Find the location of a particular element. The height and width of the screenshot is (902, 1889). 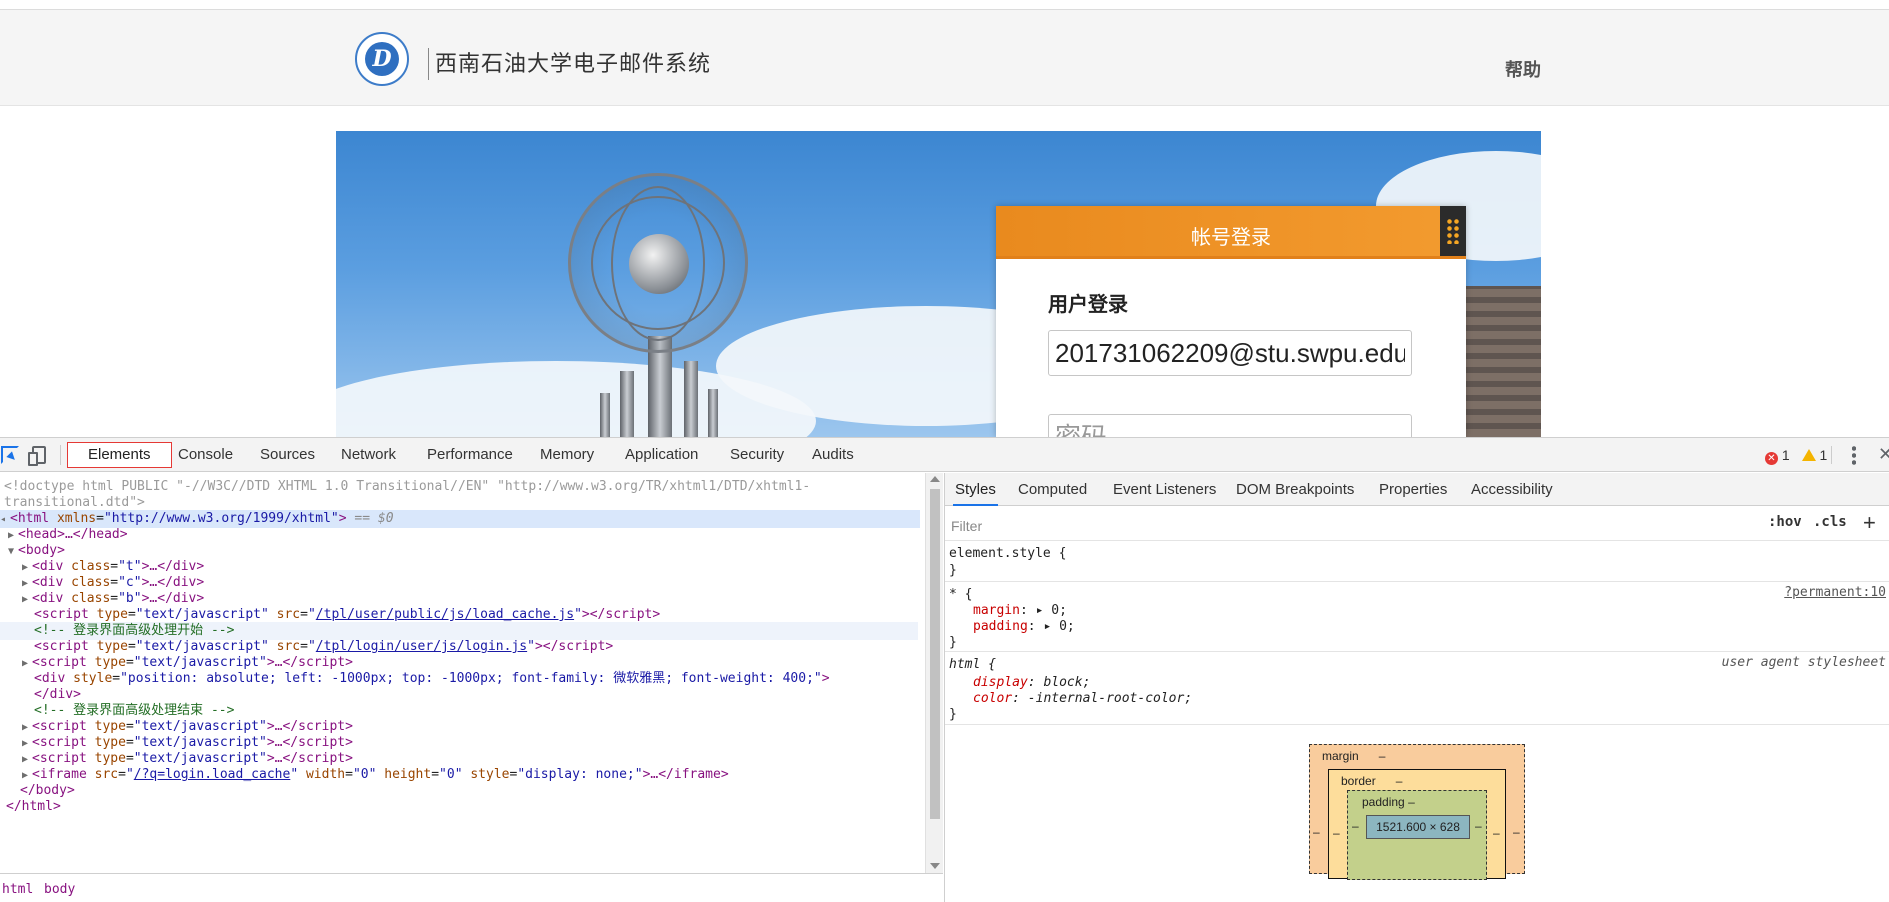

tab-sources: Sources is located at coordinates (287, 455).